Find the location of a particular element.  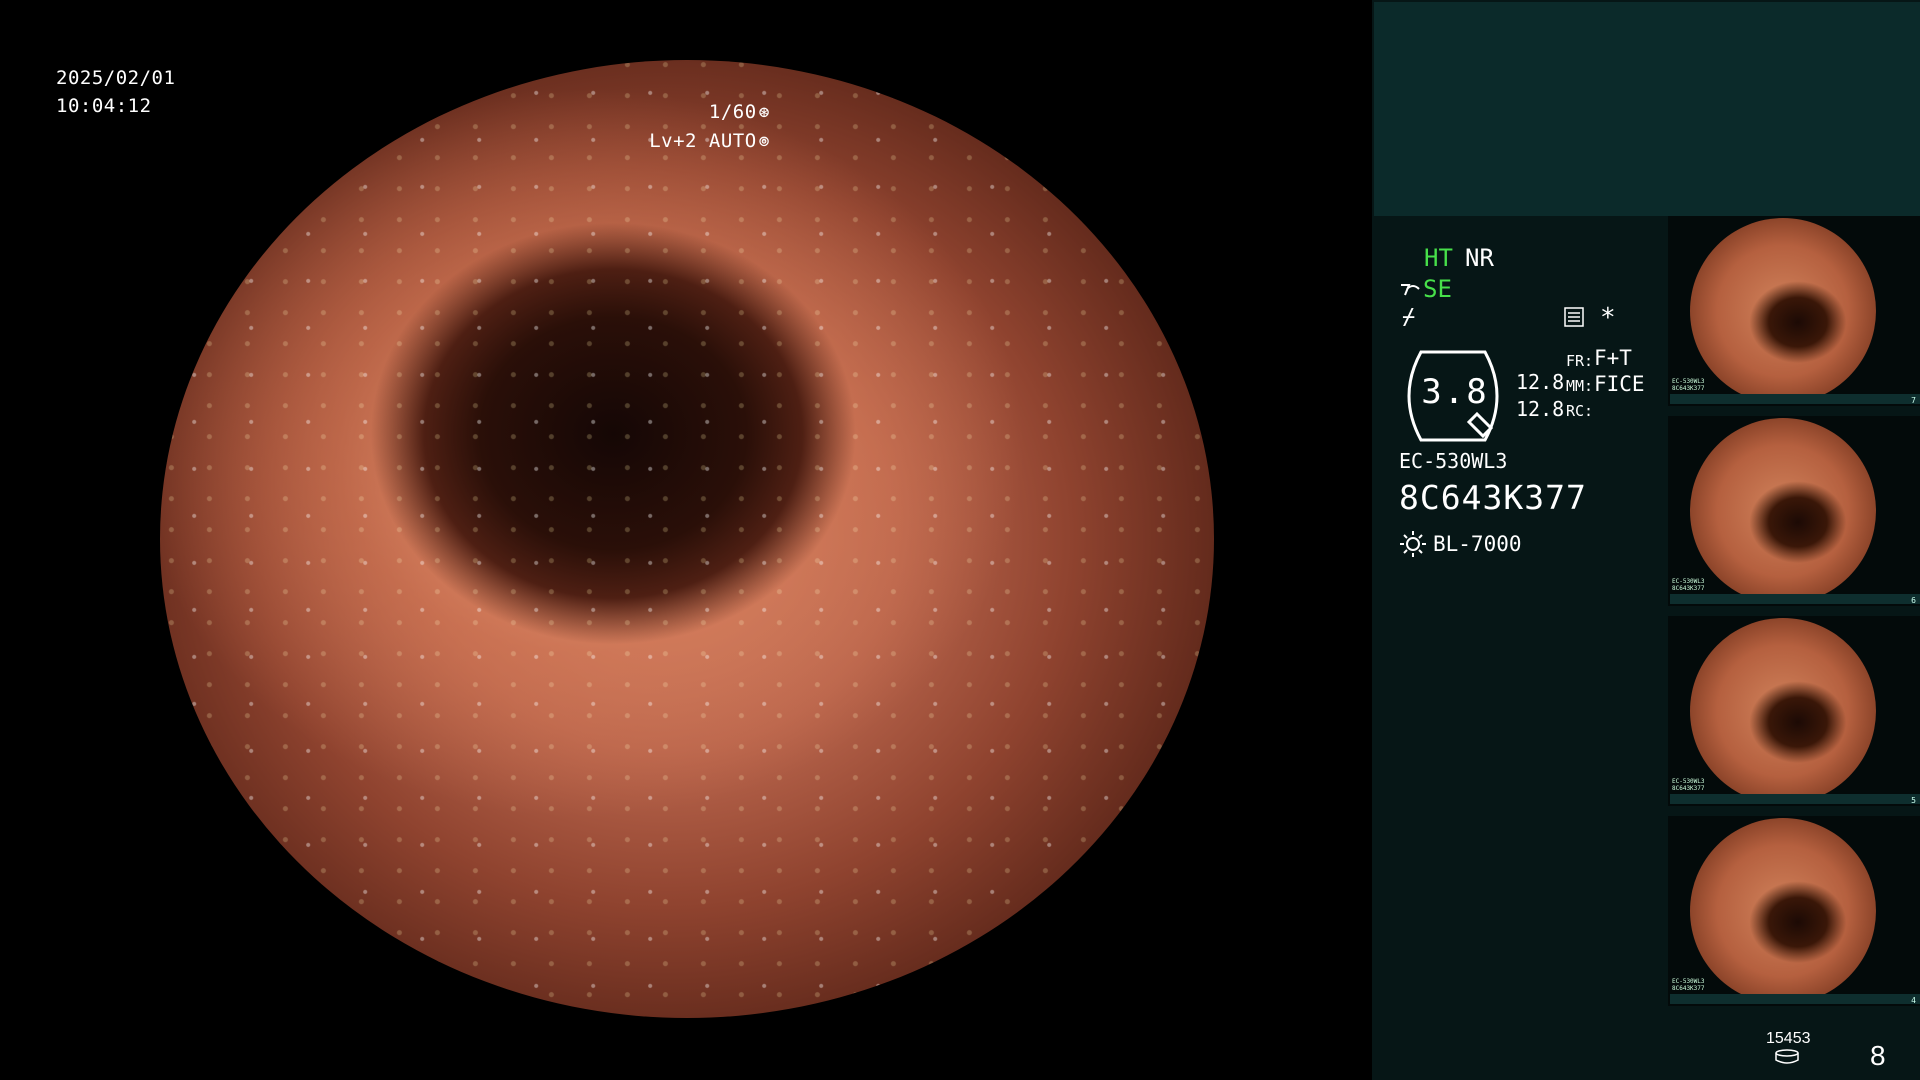

mm-label: MM: is located at coordinates (1580, 386).